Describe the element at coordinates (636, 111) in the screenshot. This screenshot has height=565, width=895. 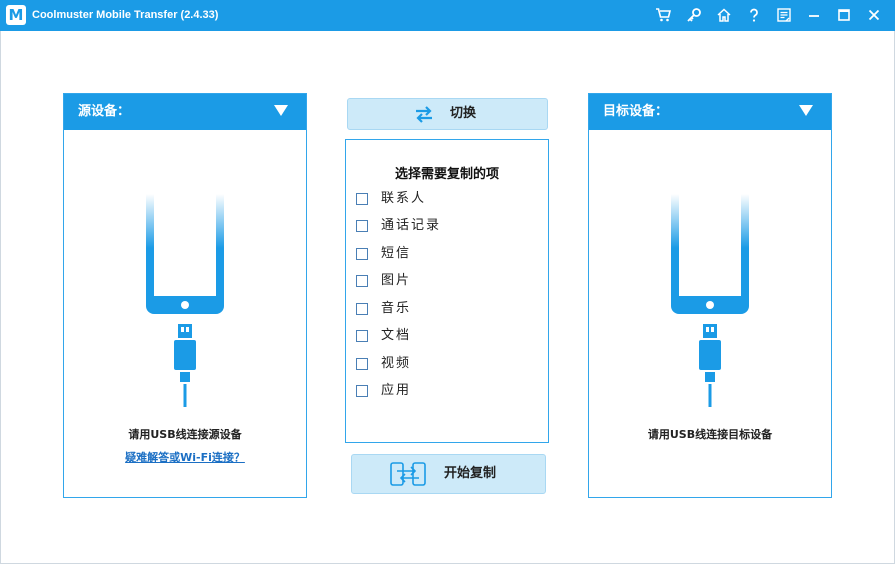
I see `target-panel-title: 目标设备：` at that location.